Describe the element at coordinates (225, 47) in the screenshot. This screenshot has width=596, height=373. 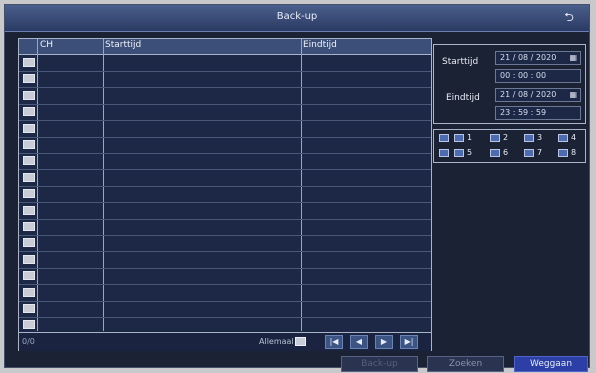
I see `table-header: CH Starttijd Eindtijd` at that location.